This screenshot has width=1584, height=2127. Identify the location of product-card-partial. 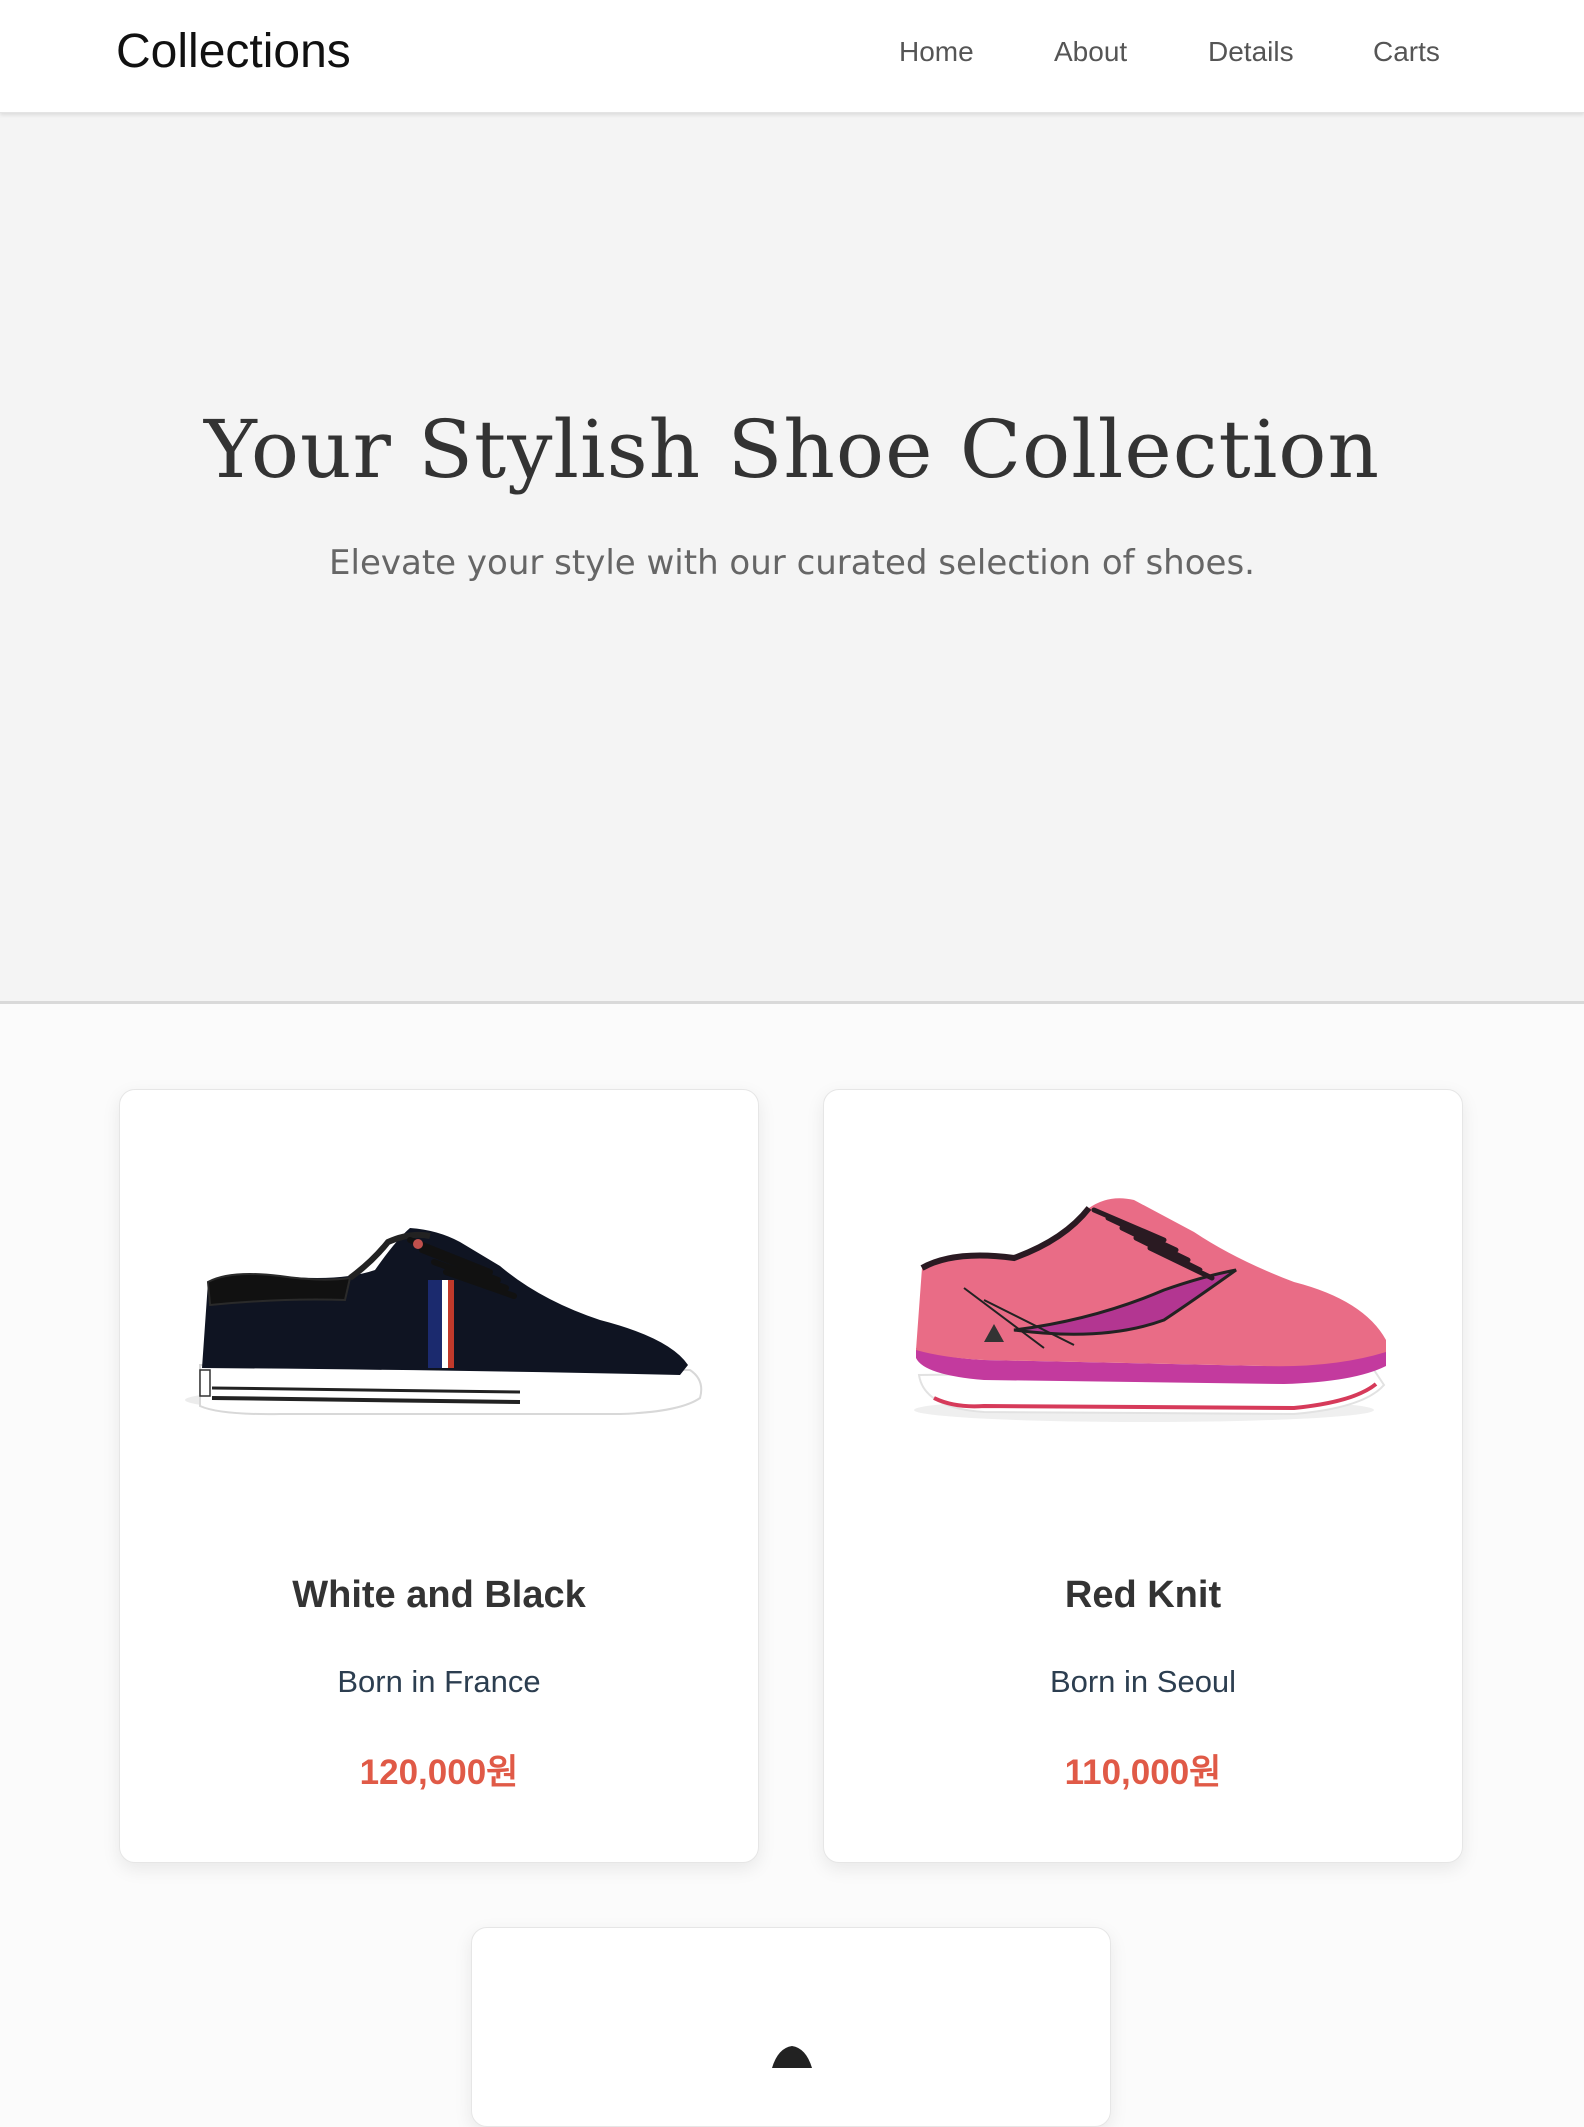
(791, 2027).